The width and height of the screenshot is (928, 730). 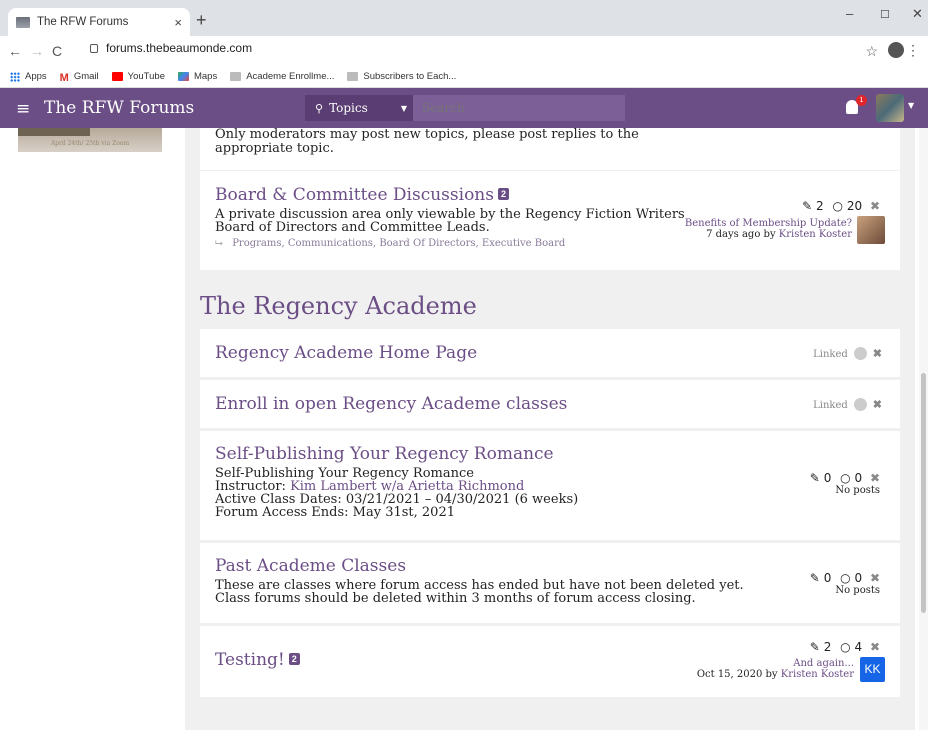 What do you see at coordinates (923, 493) in the screenshot?
I see `scrollbar-thumb` at bounding box center [923, 493].